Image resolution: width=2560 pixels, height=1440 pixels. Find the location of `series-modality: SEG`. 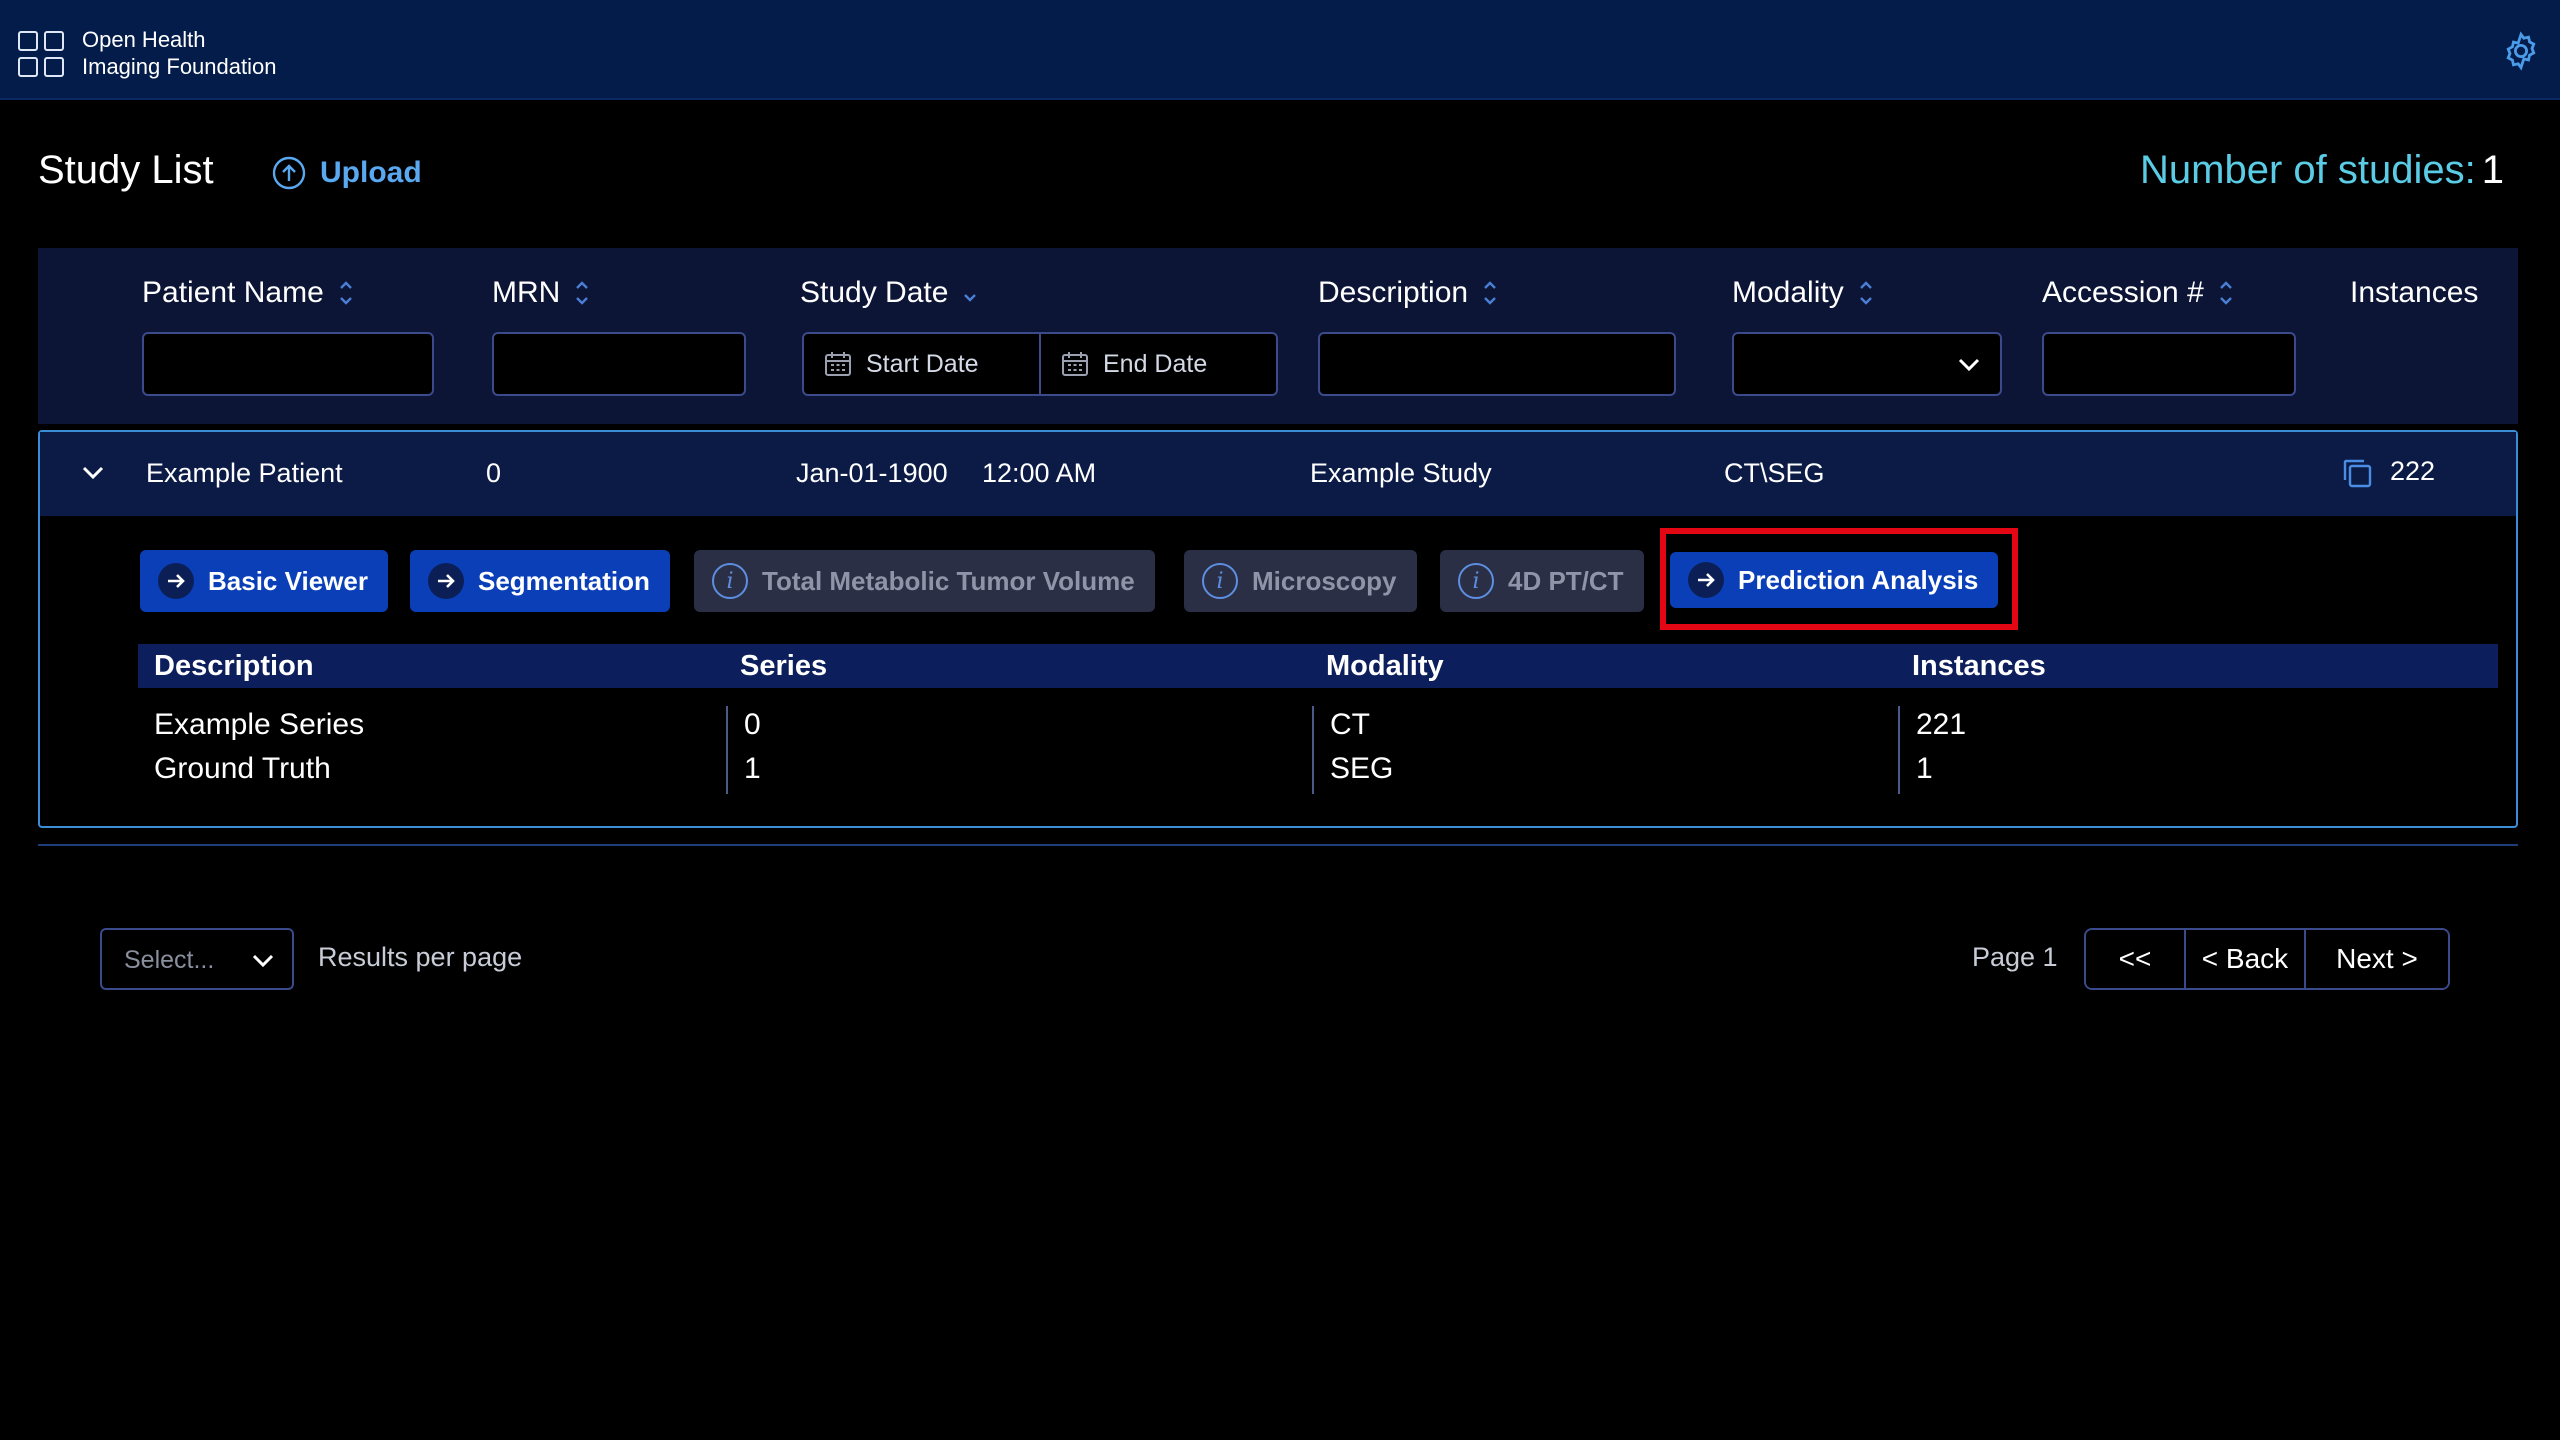

series-modality: SEG is located at coordinates (1362, 768).